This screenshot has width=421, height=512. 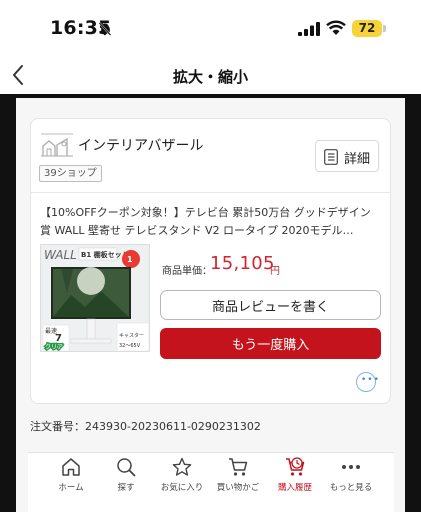 I want to click on image-tag2: 7, so click(x=58, y=338).